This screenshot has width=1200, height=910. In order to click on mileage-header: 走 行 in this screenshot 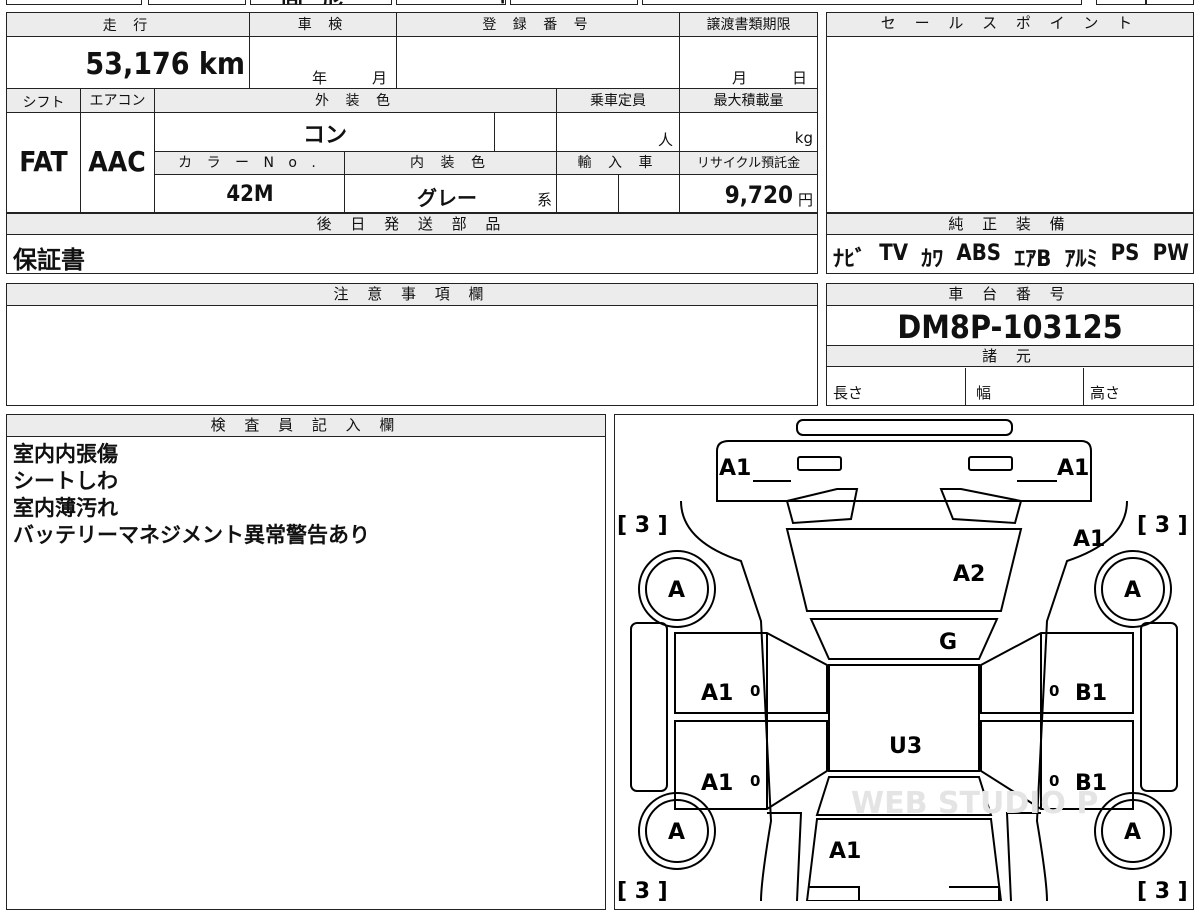, I will do `click(128, 26)`.